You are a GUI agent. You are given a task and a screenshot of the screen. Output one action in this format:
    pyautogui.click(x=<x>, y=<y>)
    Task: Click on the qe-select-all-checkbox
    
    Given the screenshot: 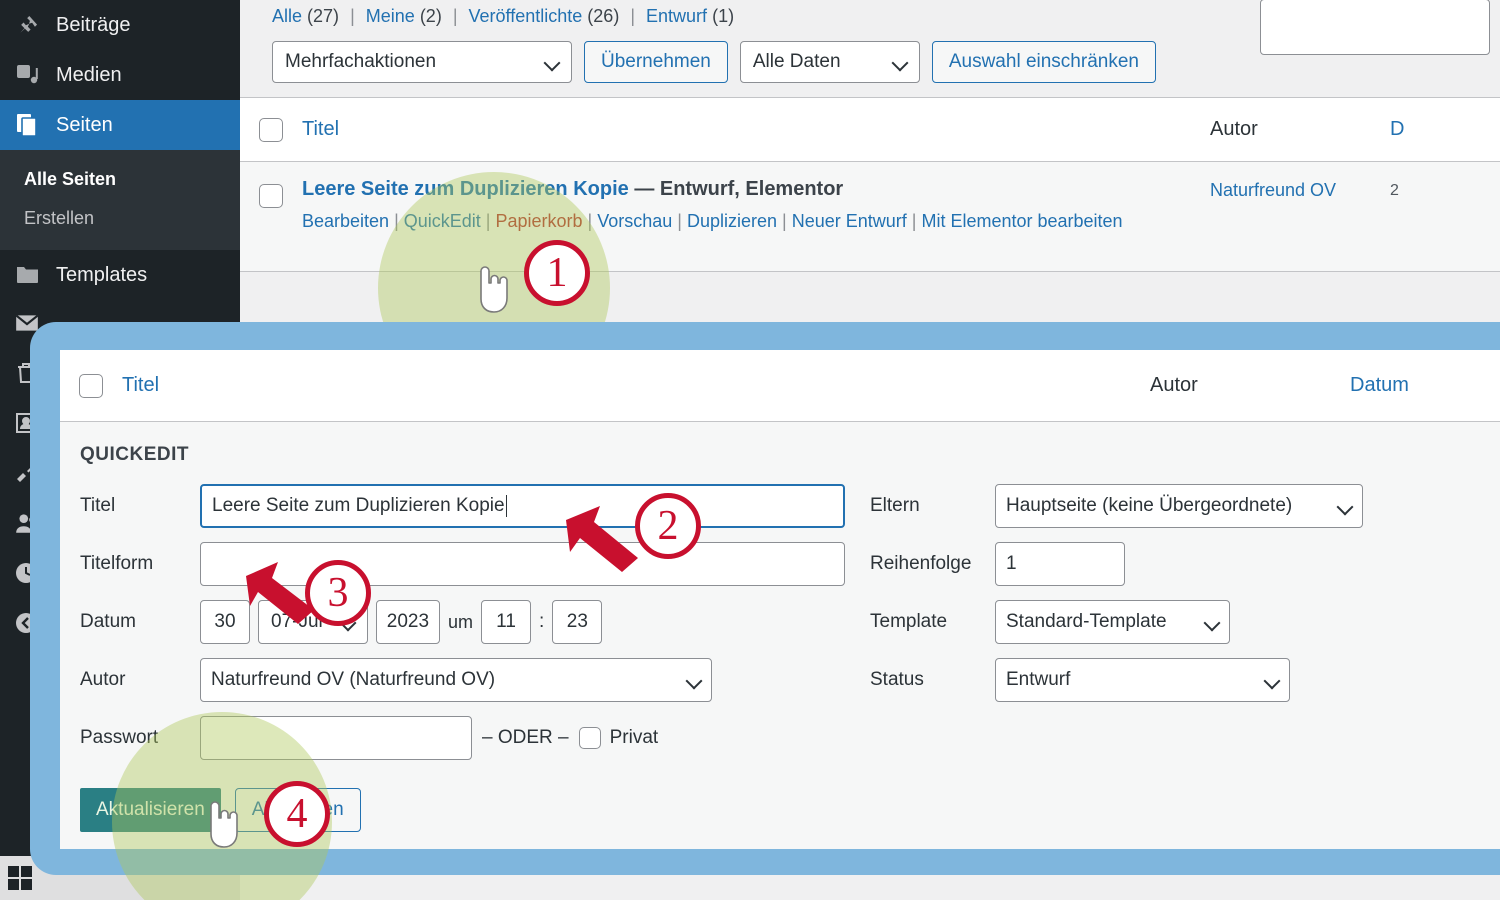 What is the action you would take?
    pyautogui.click(x=91, y=385)
    